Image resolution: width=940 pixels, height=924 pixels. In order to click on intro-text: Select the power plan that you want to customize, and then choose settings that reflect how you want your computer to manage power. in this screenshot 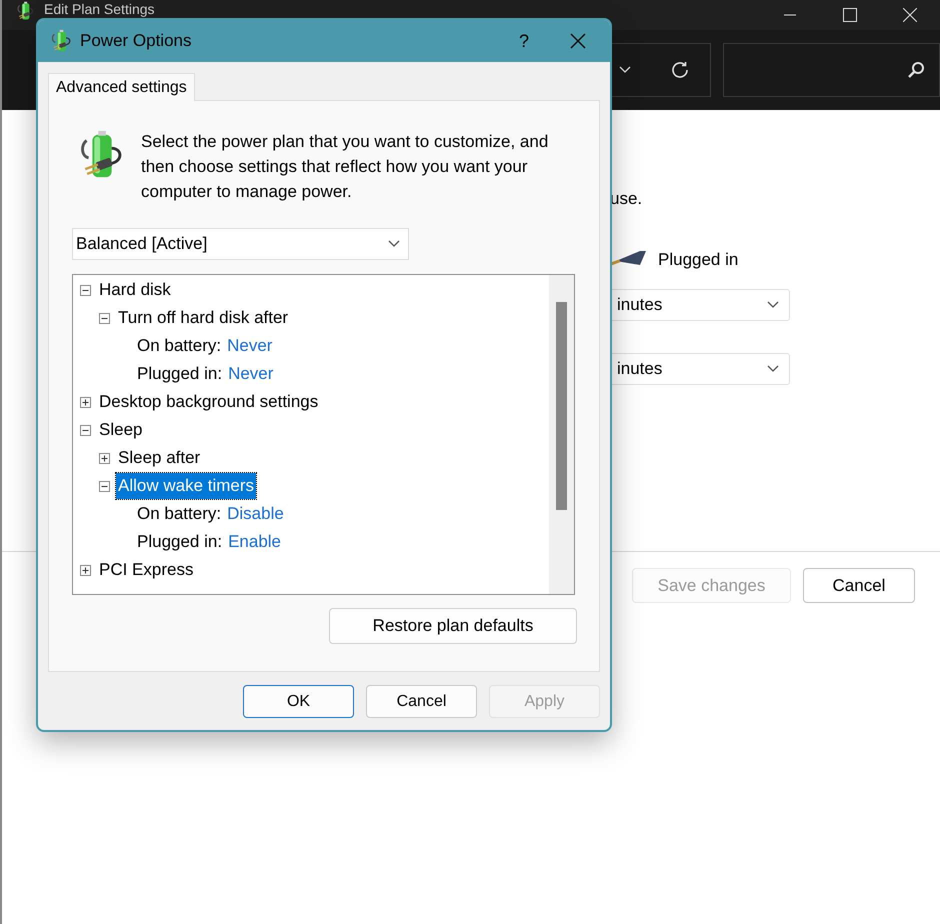, I will do `click(345, 167)`.